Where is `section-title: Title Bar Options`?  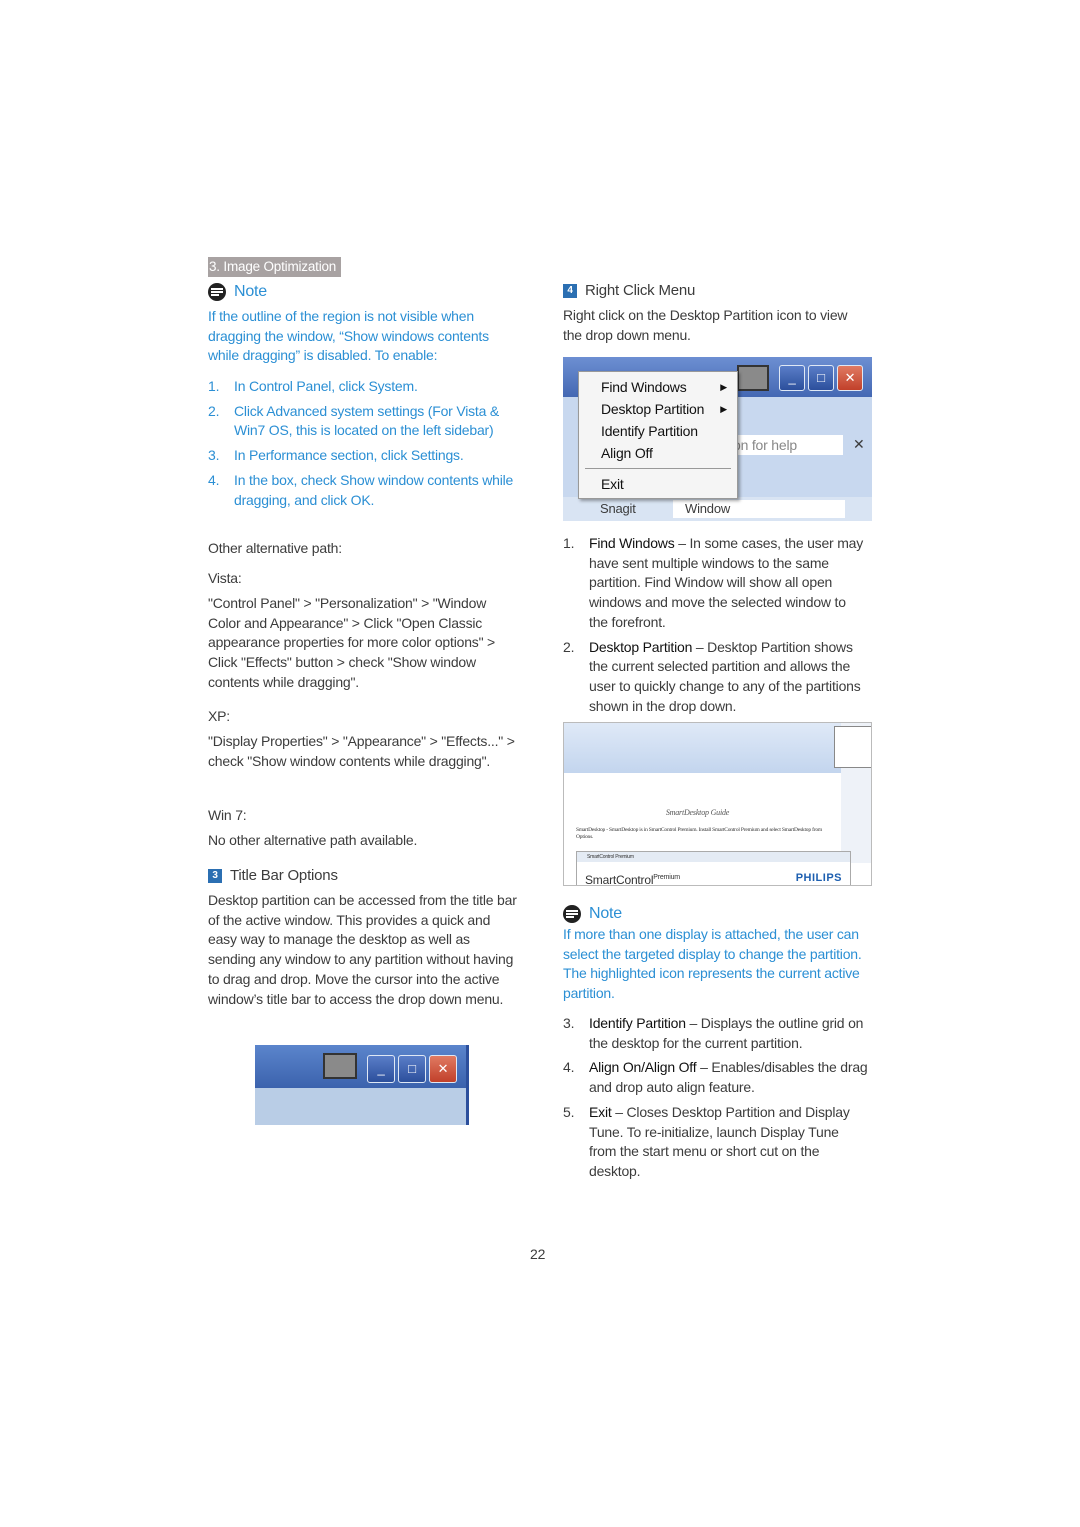 section-title: Title Bar Options is located at coordinates (284, 875).